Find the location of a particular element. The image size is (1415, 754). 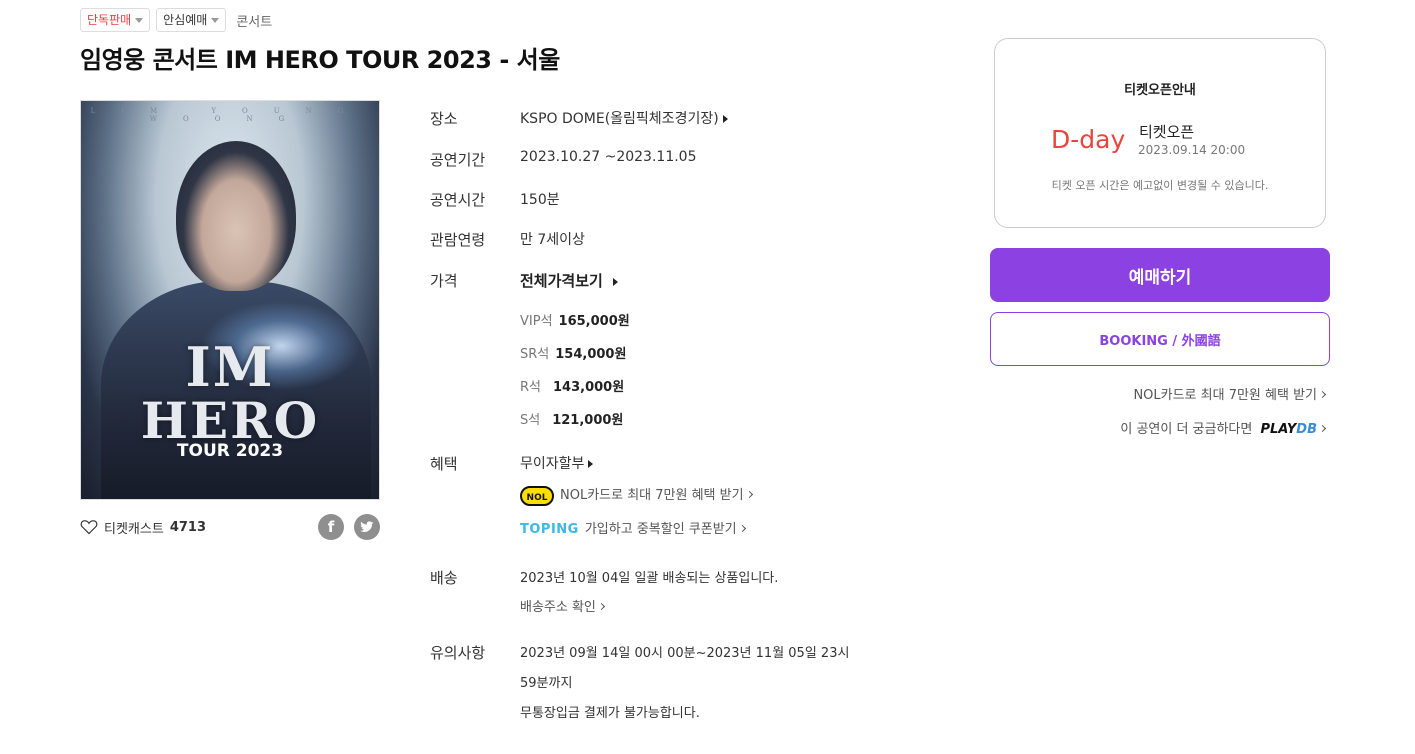

share-buttons: f is located at coordinates (349, 527).